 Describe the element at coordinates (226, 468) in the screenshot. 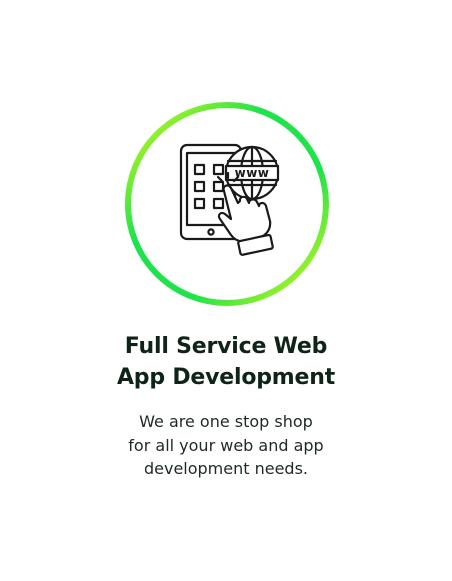

I see `service-desc-line-3: development needs.` at that location.